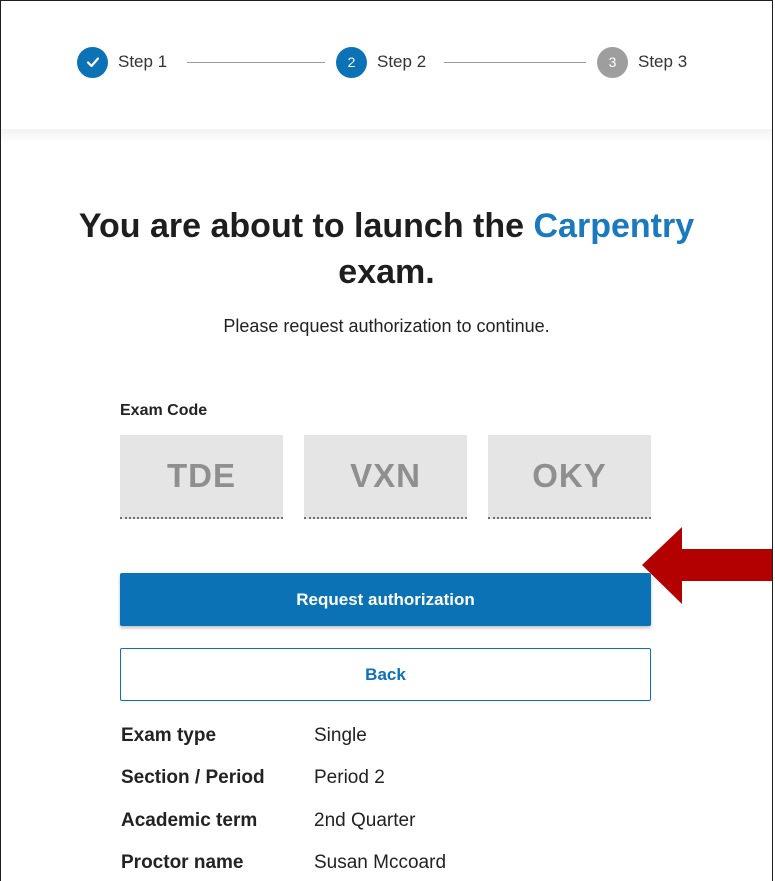  I want to click on stepper-divider, so click(386, 136).